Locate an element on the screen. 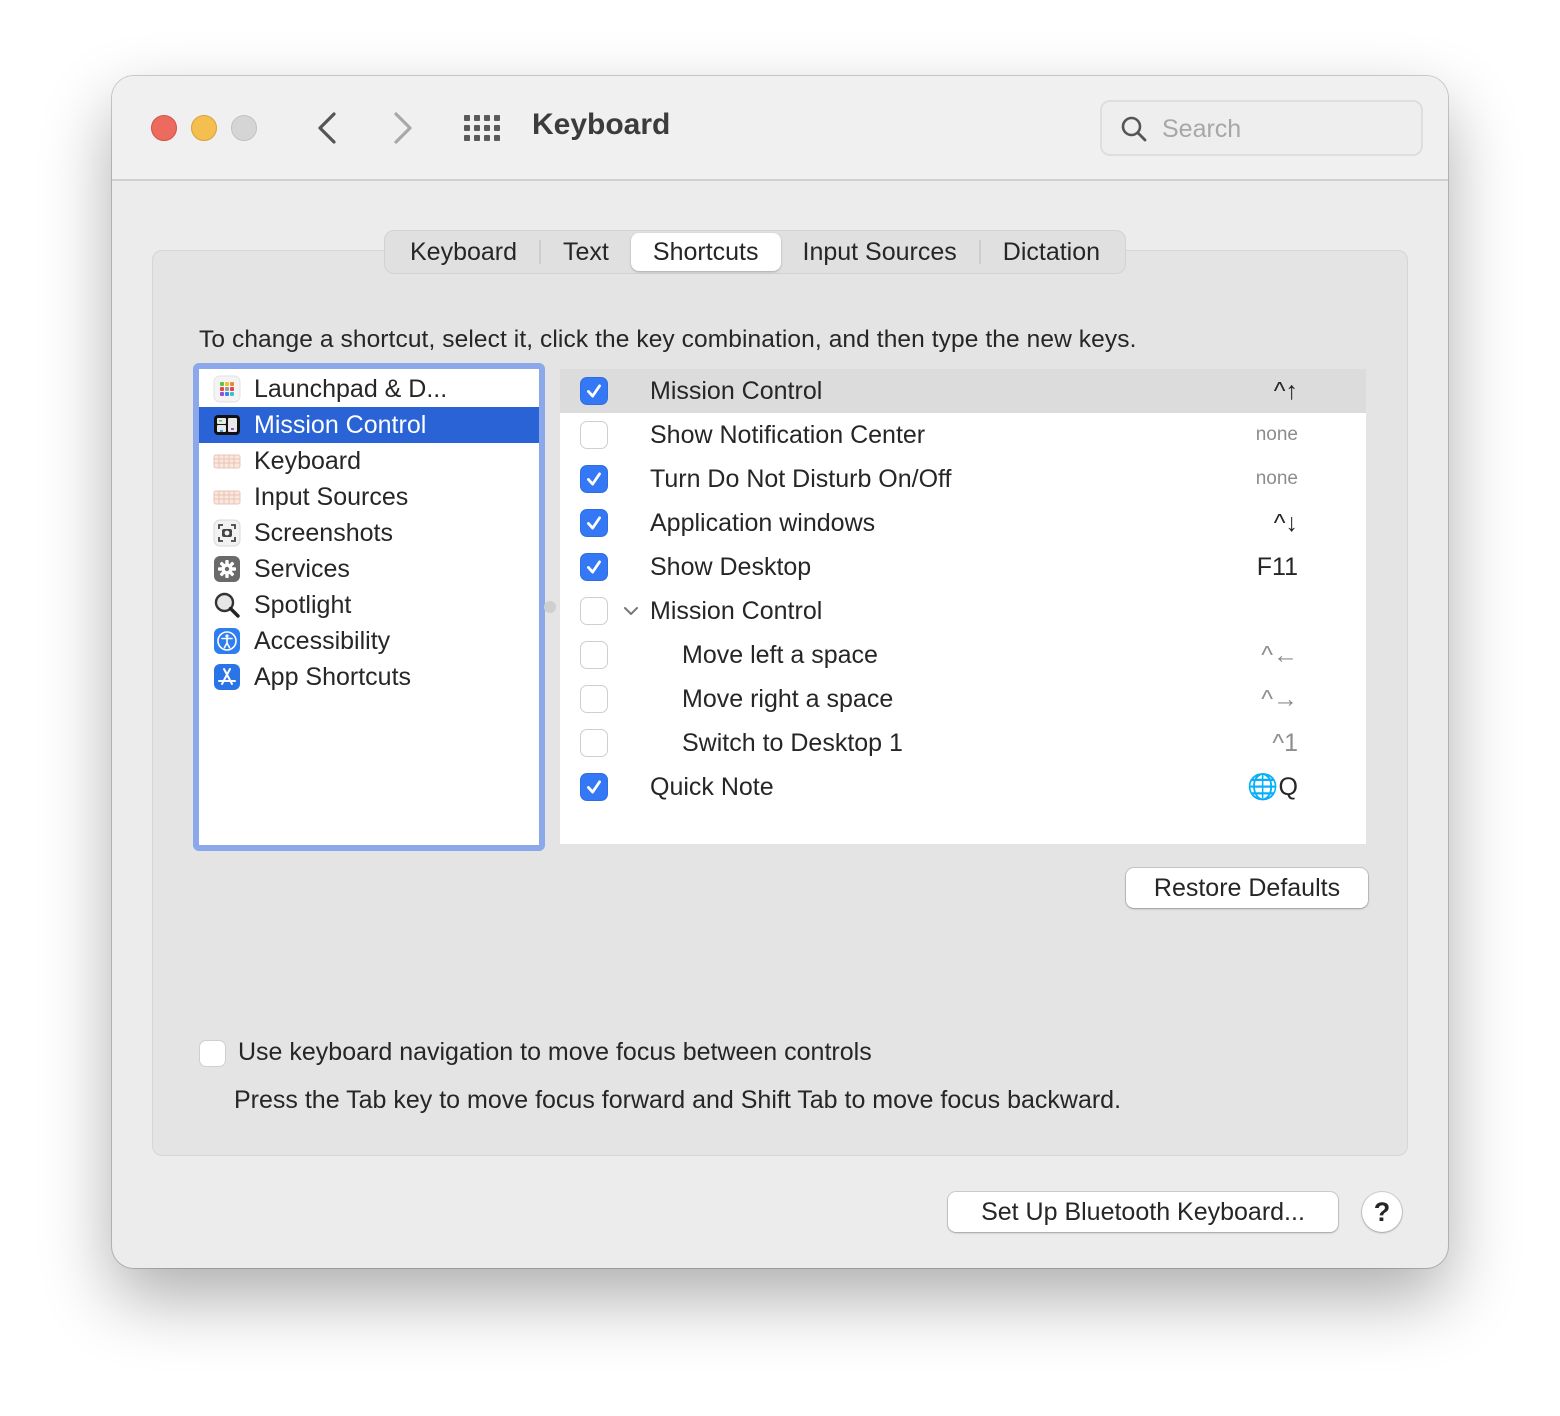 This screenshot has height=1416, width=1560. shortcut-key-combination: ^1 is located at coordinates (1285, 743).